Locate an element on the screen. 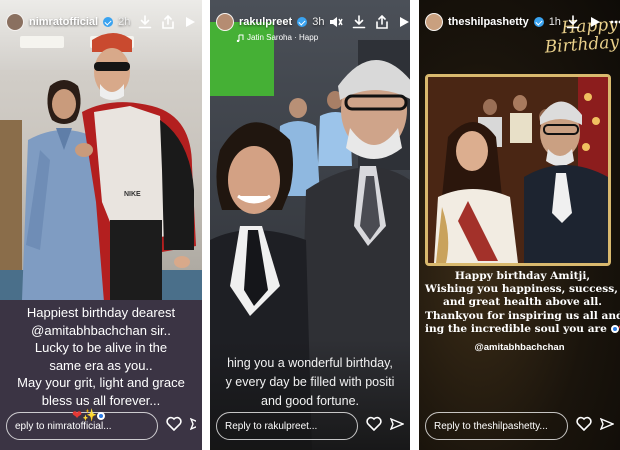 This screenshot has height=450, width=620. caption-line: May your grit, light and grace is located at coordinates (101, 382).